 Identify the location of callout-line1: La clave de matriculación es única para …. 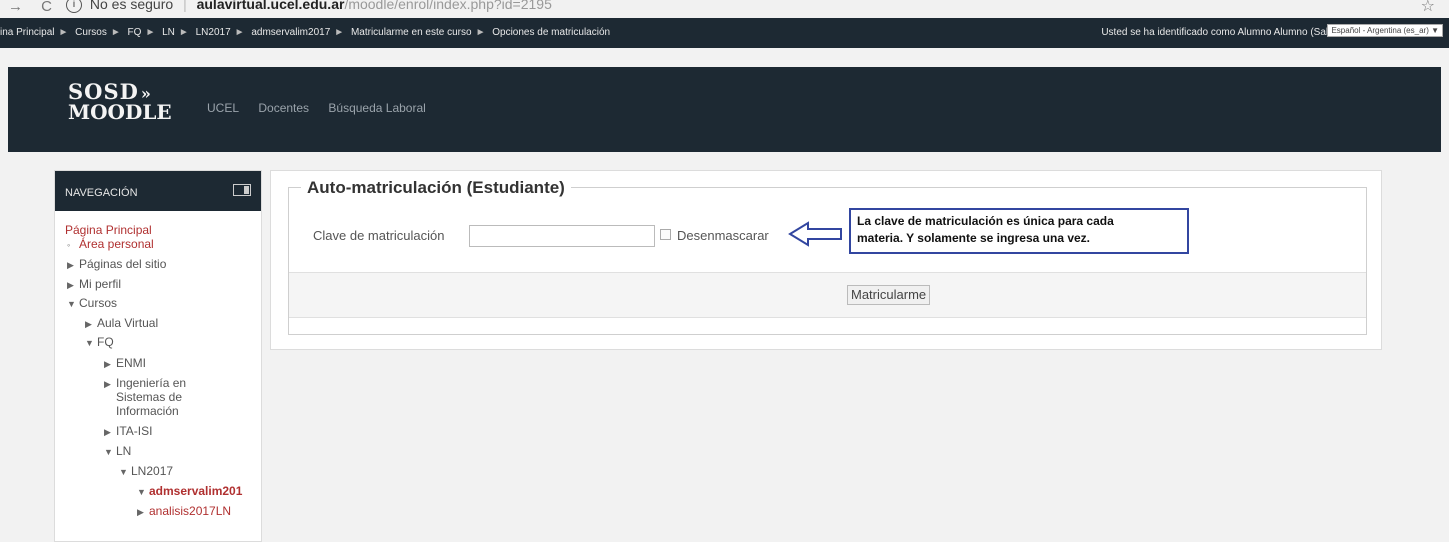
(985, 221).